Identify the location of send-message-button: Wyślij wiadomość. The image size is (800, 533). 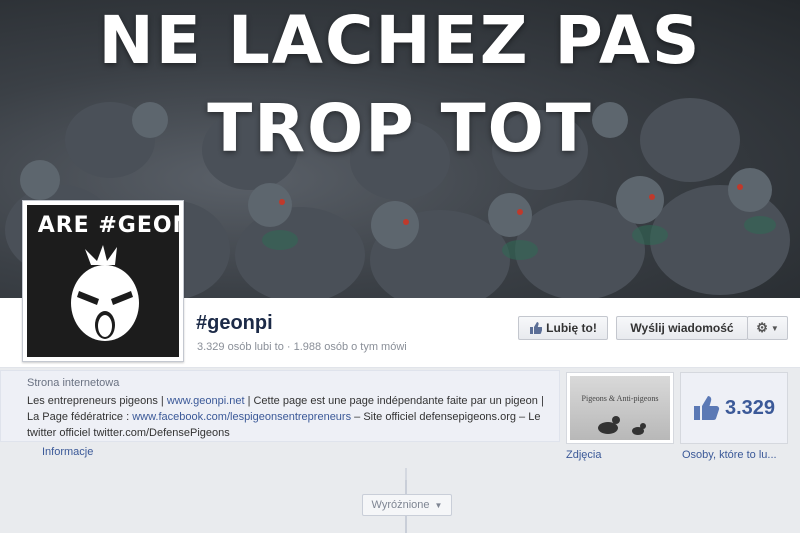
(682, 328).